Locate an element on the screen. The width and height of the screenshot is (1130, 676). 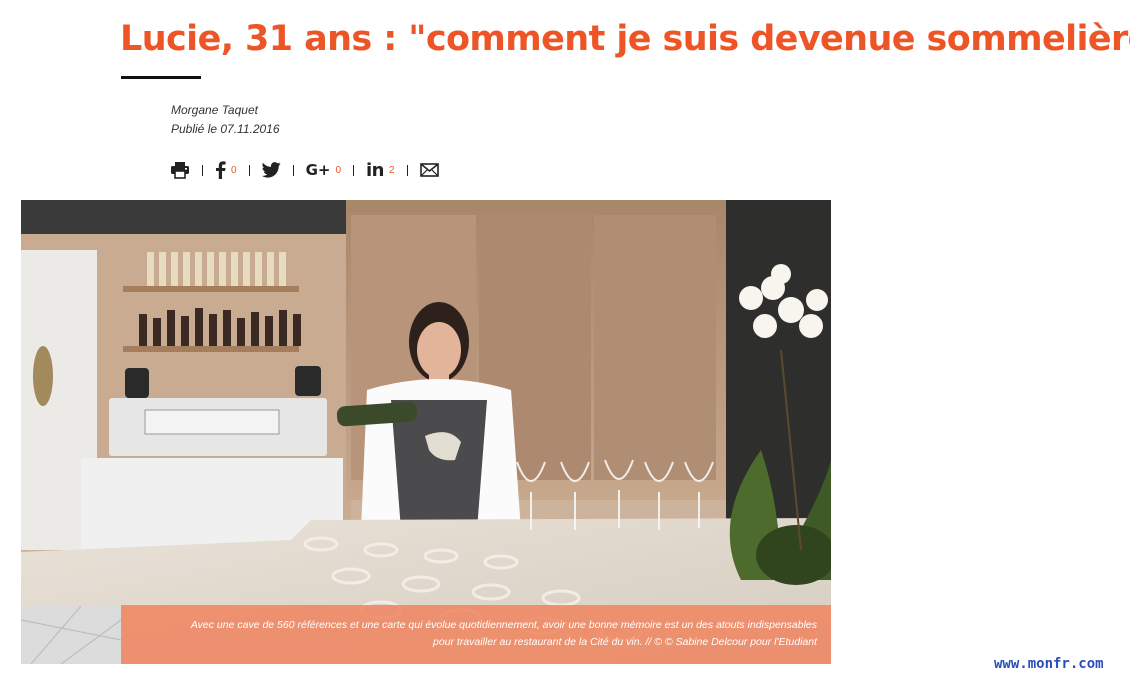
facebook-share-button: 0 is located at coordinates (226, 170).